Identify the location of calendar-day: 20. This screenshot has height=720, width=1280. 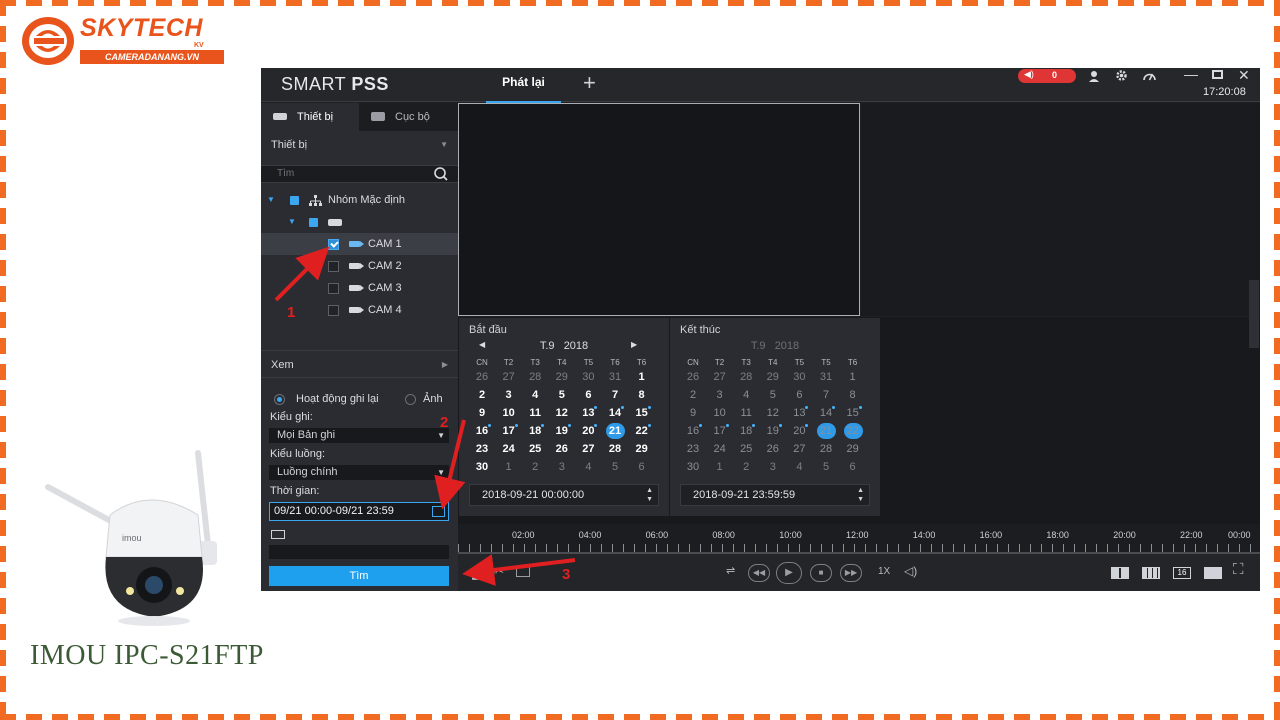
(799, 430).